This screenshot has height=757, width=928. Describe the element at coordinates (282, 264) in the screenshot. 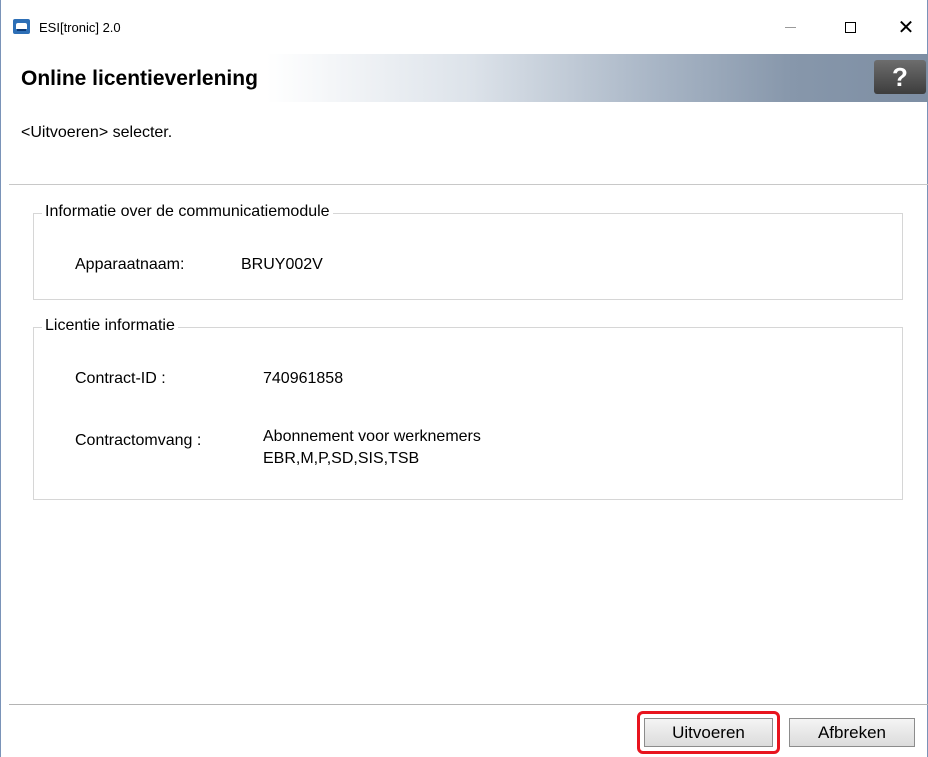

I see `device-name-value: BRUY002V` at that location.